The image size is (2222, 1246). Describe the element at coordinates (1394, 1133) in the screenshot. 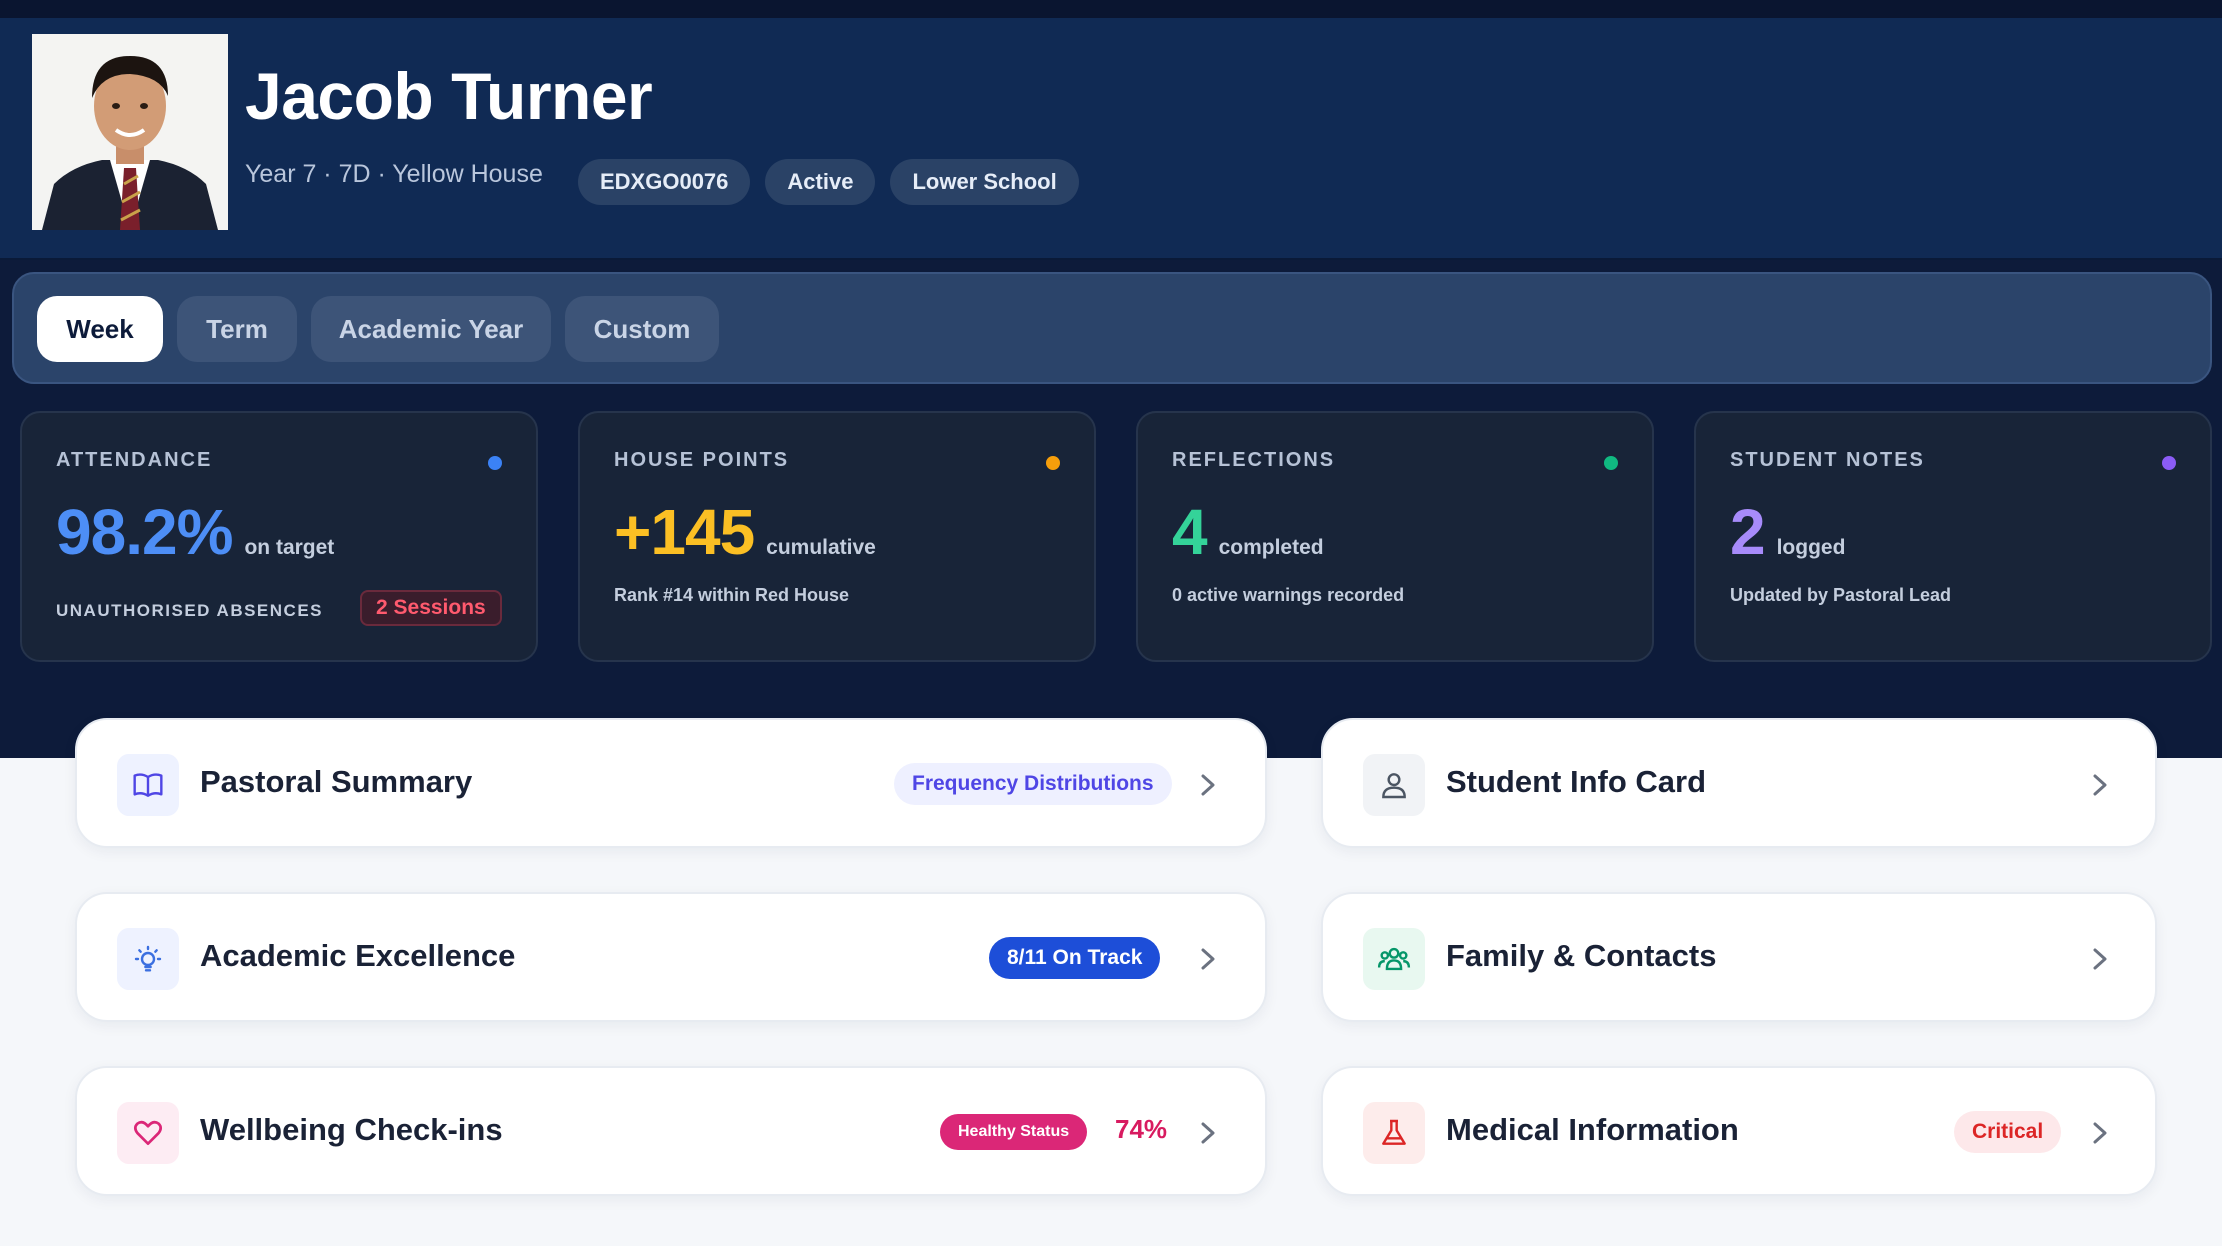

I see `flask-icon` at that location.